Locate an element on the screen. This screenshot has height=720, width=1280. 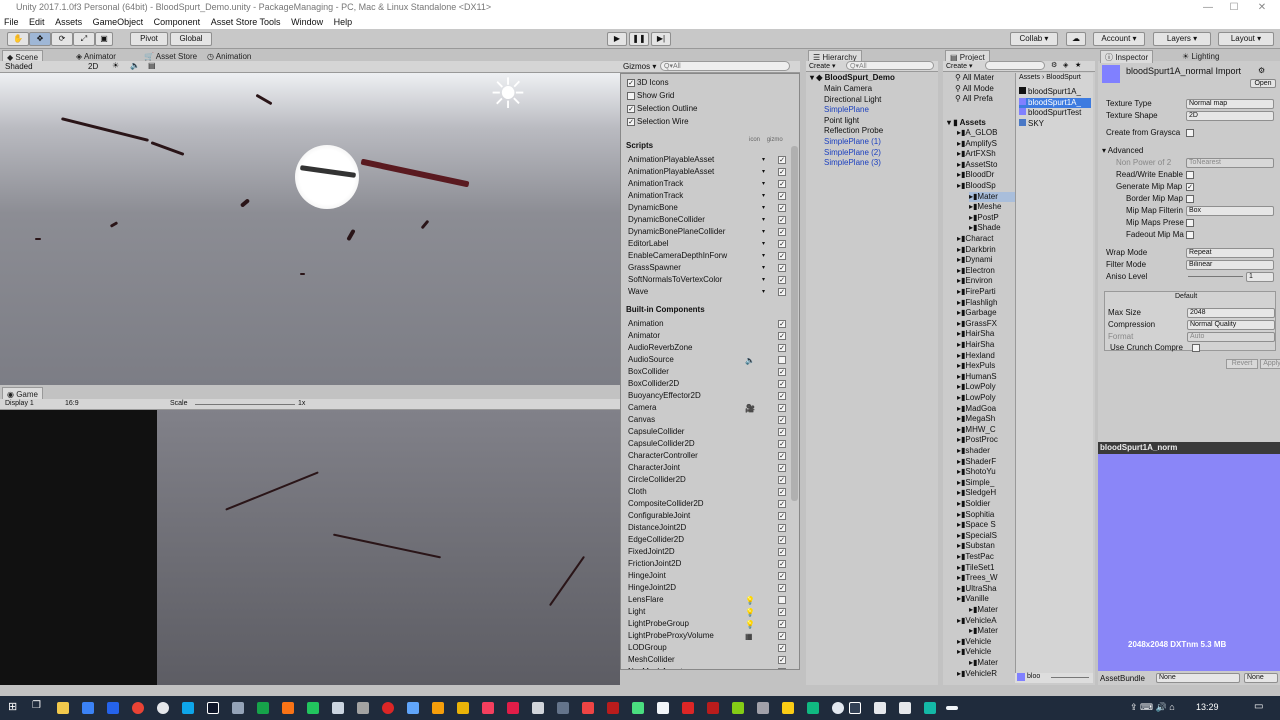
project-folder: ▸▮SpecialS is located at coordinates (986, 536).